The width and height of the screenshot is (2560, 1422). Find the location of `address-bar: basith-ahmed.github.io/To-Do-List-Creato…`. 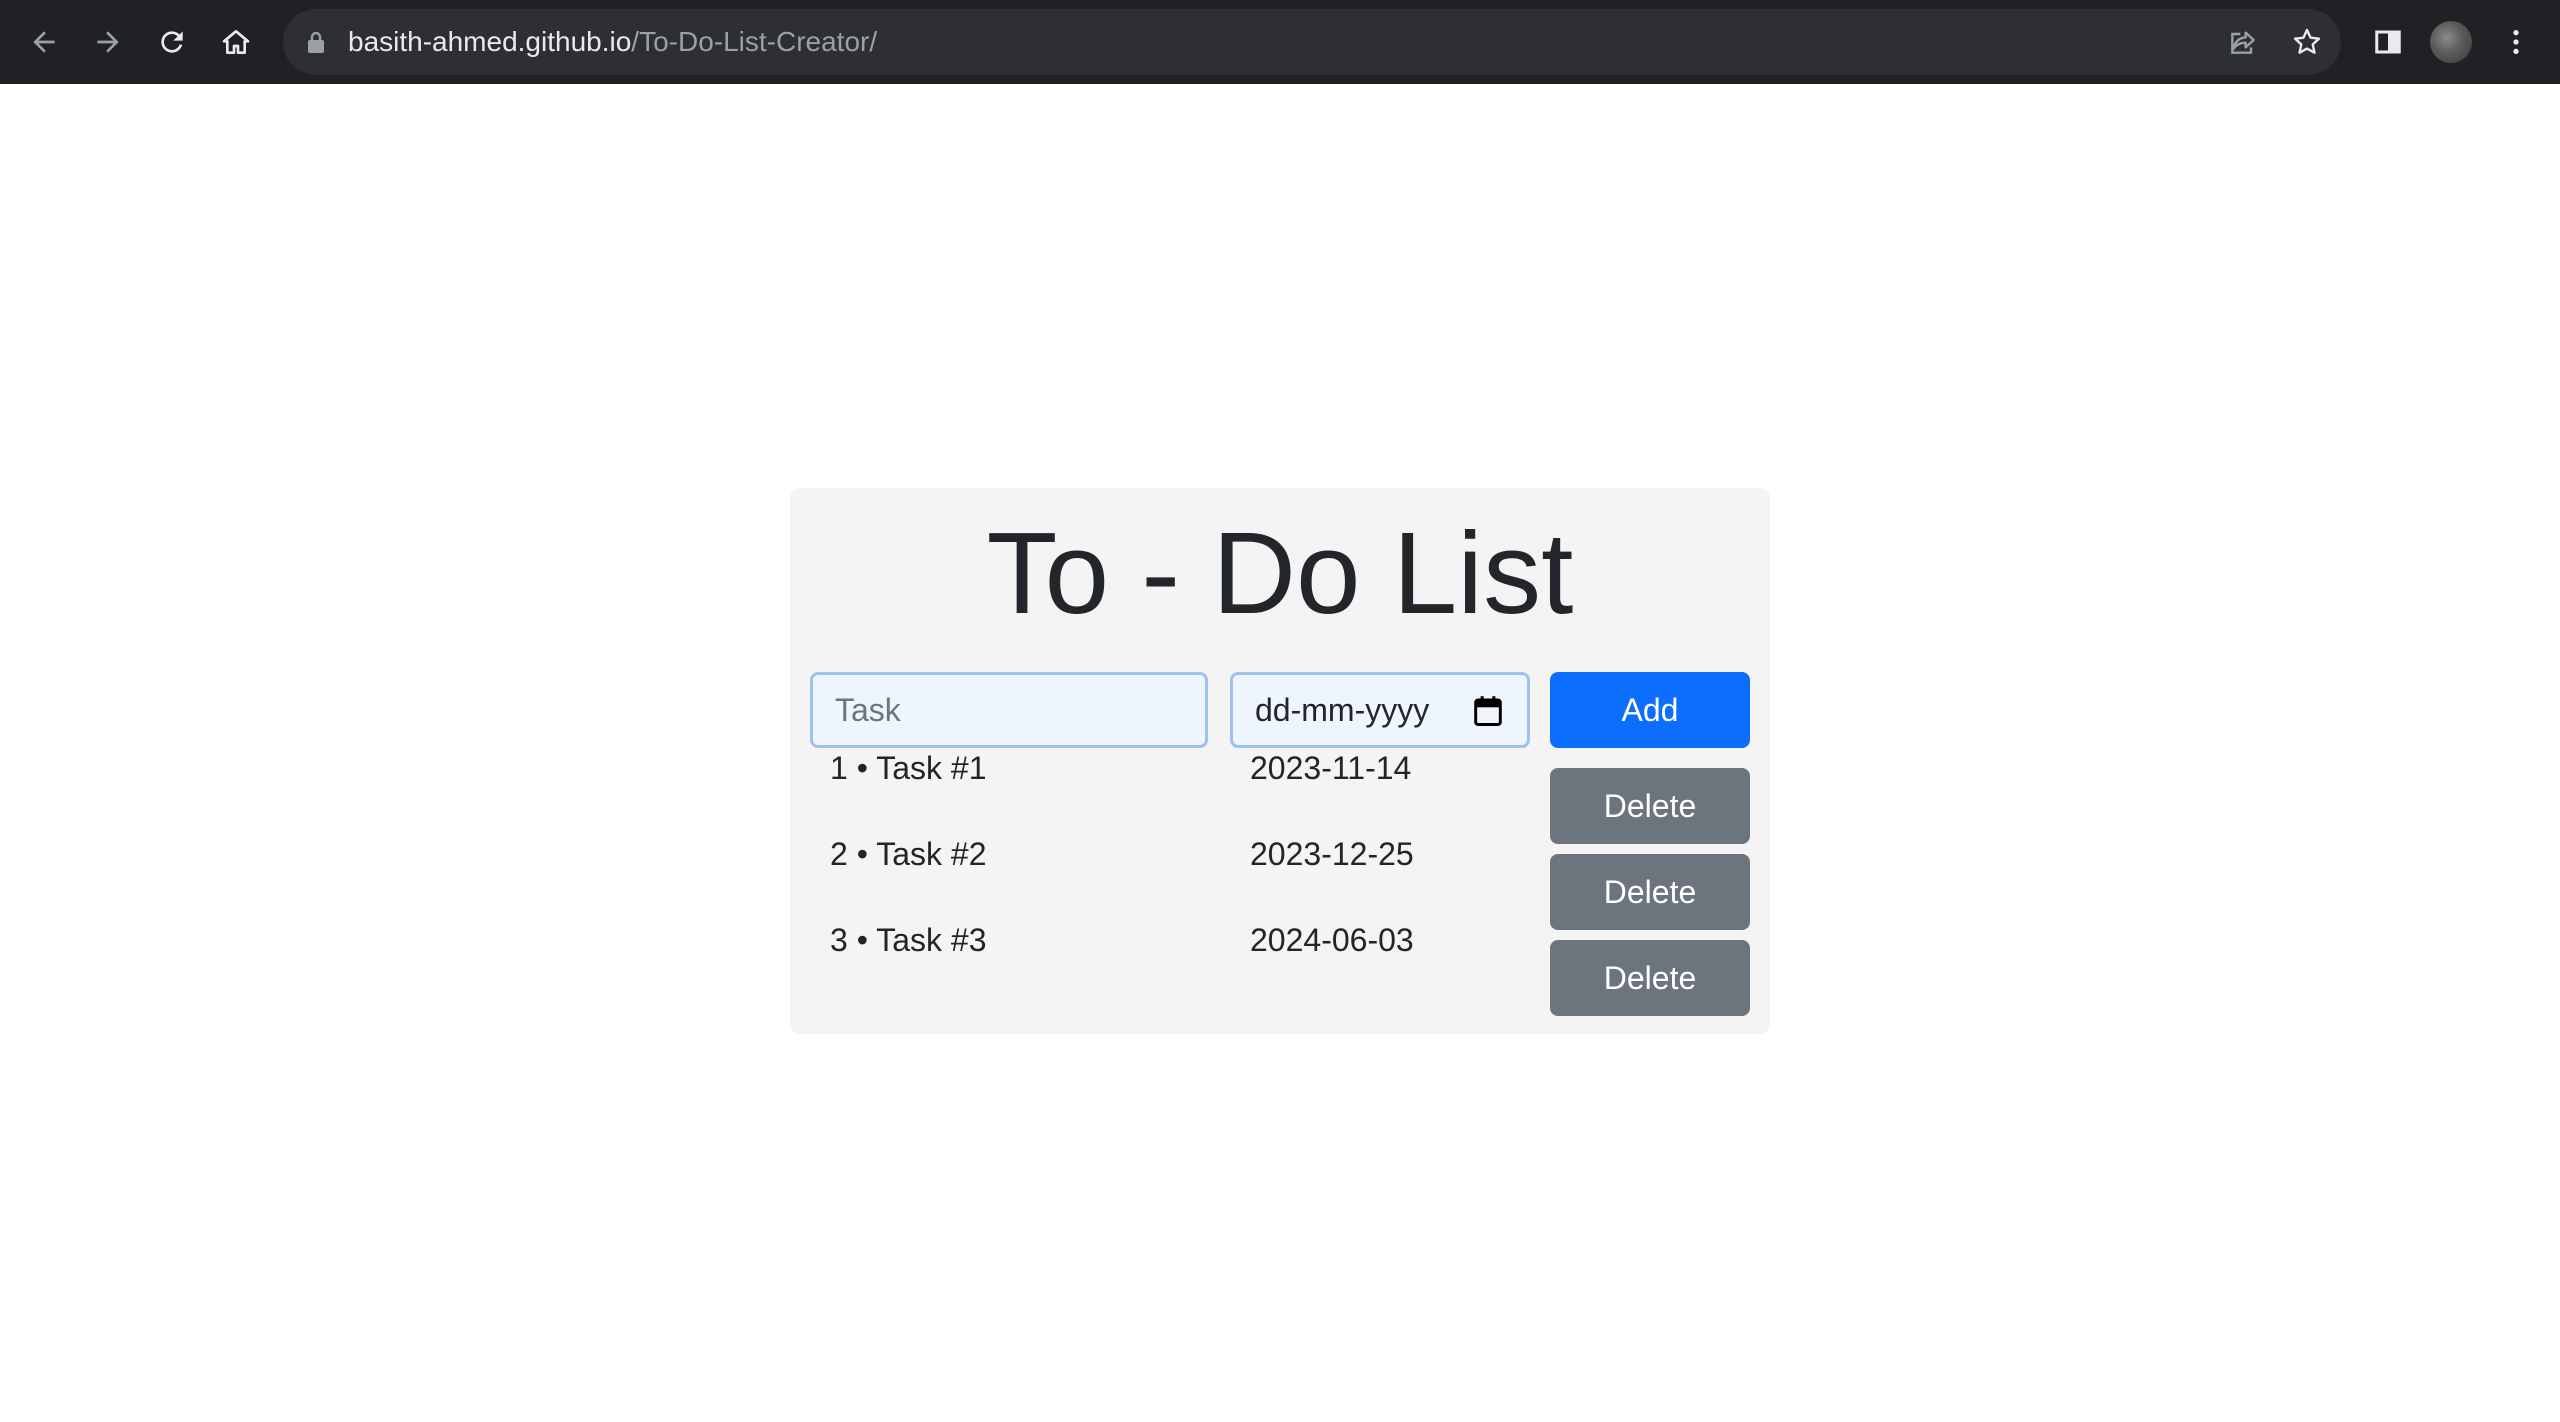

address-bar: basith-ahmed.github.io/To-Do-List-Creato… is located at coordinates (1312, 42).